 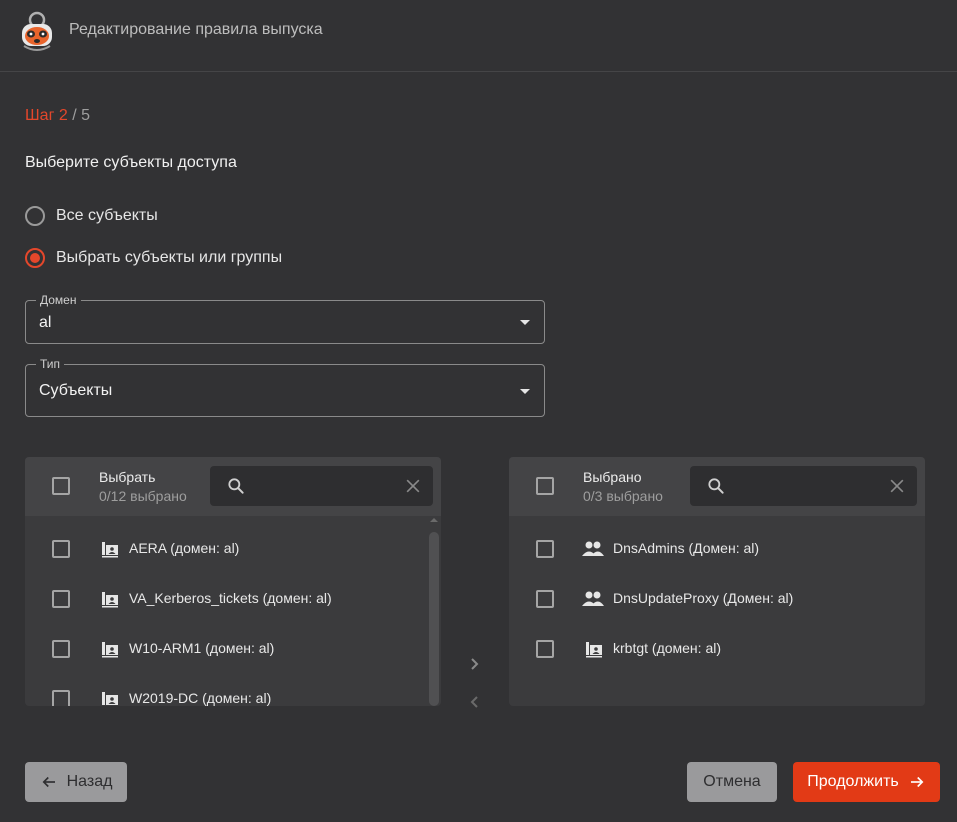 I want to click on continue-button: Продолжить, so click(x=866, y=782).